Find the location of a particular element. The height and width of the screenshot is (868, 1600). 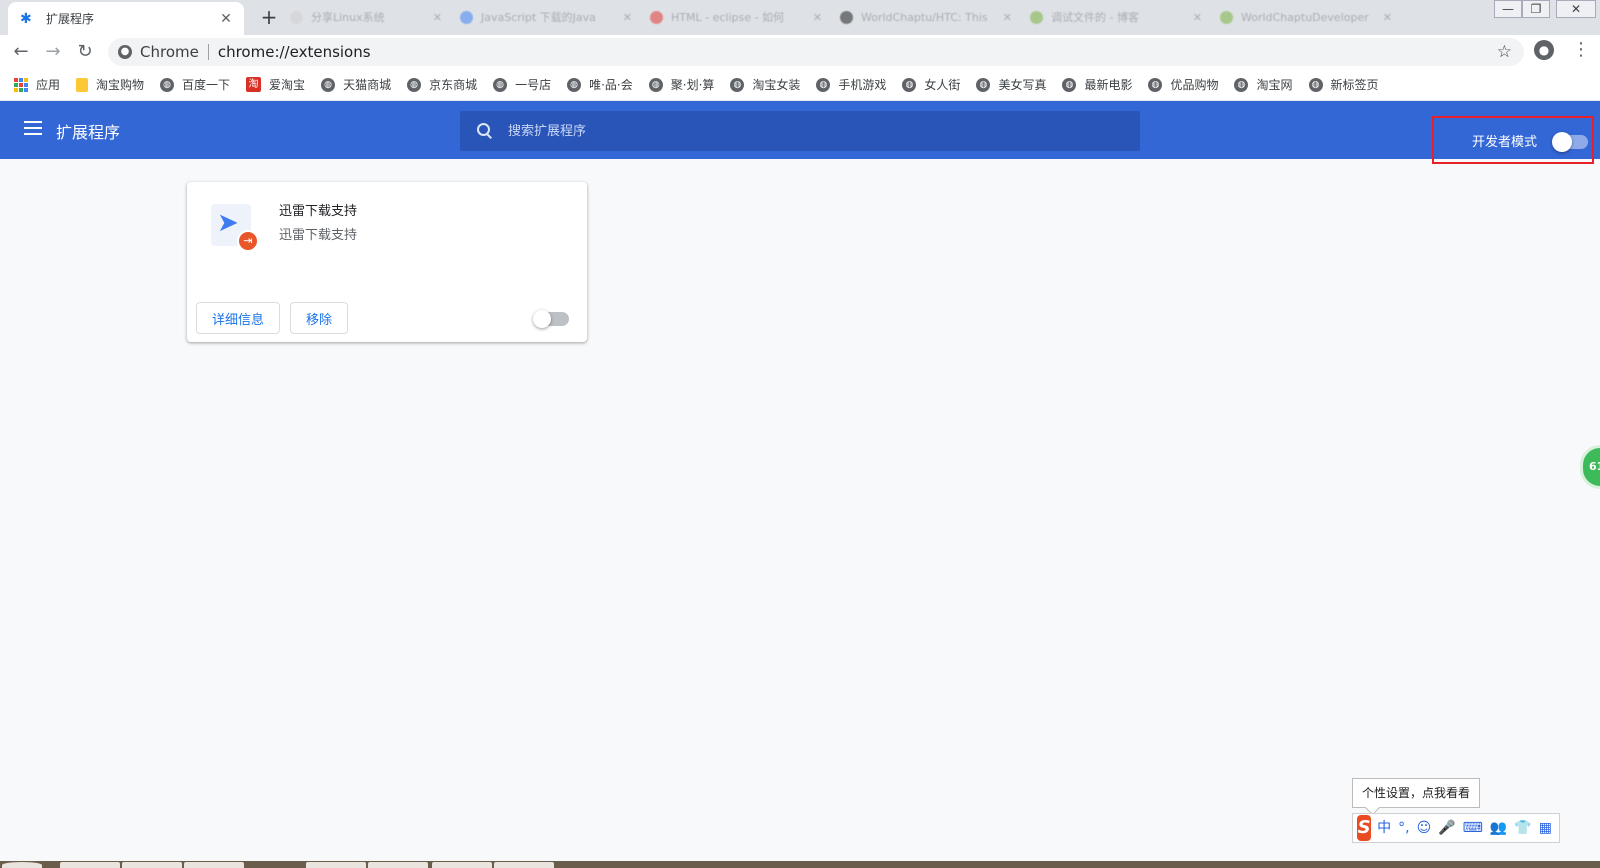

chrome-menu-icon: ⋮ is located at coordinates (1581, 50).